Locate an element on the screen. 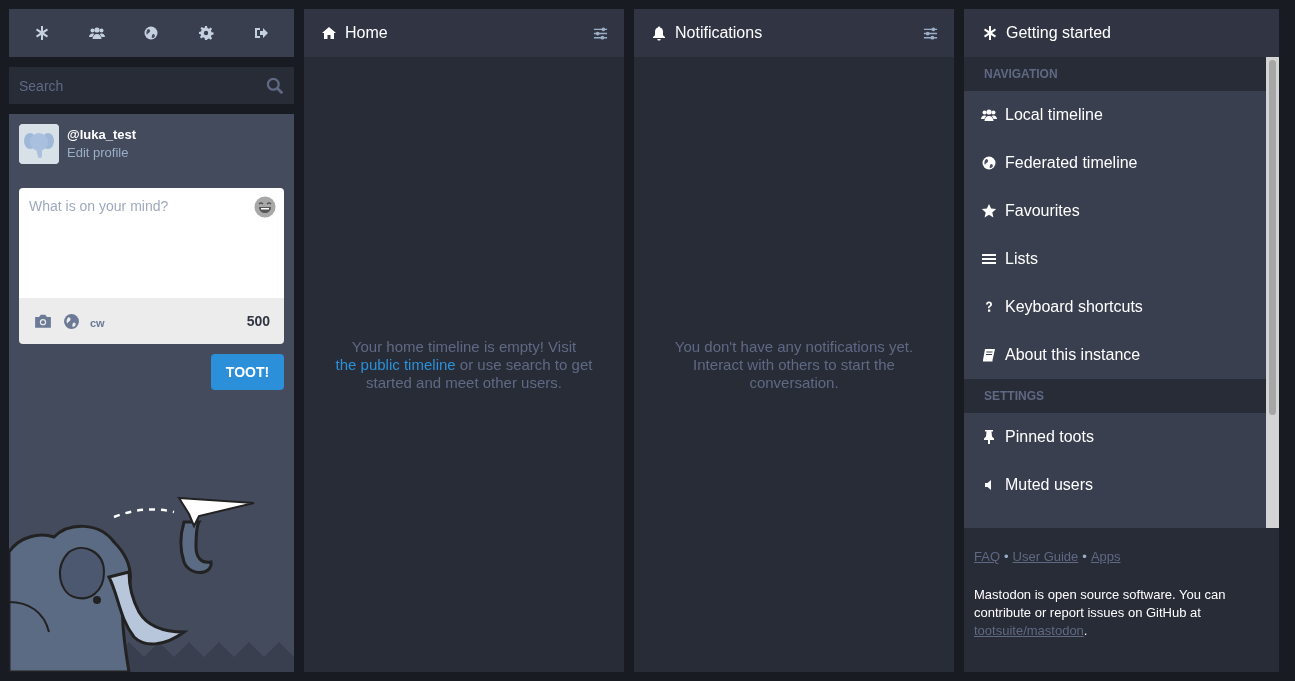 This screenshot has width=1295, height=681. users-icon is located at coordinates (989, 115).